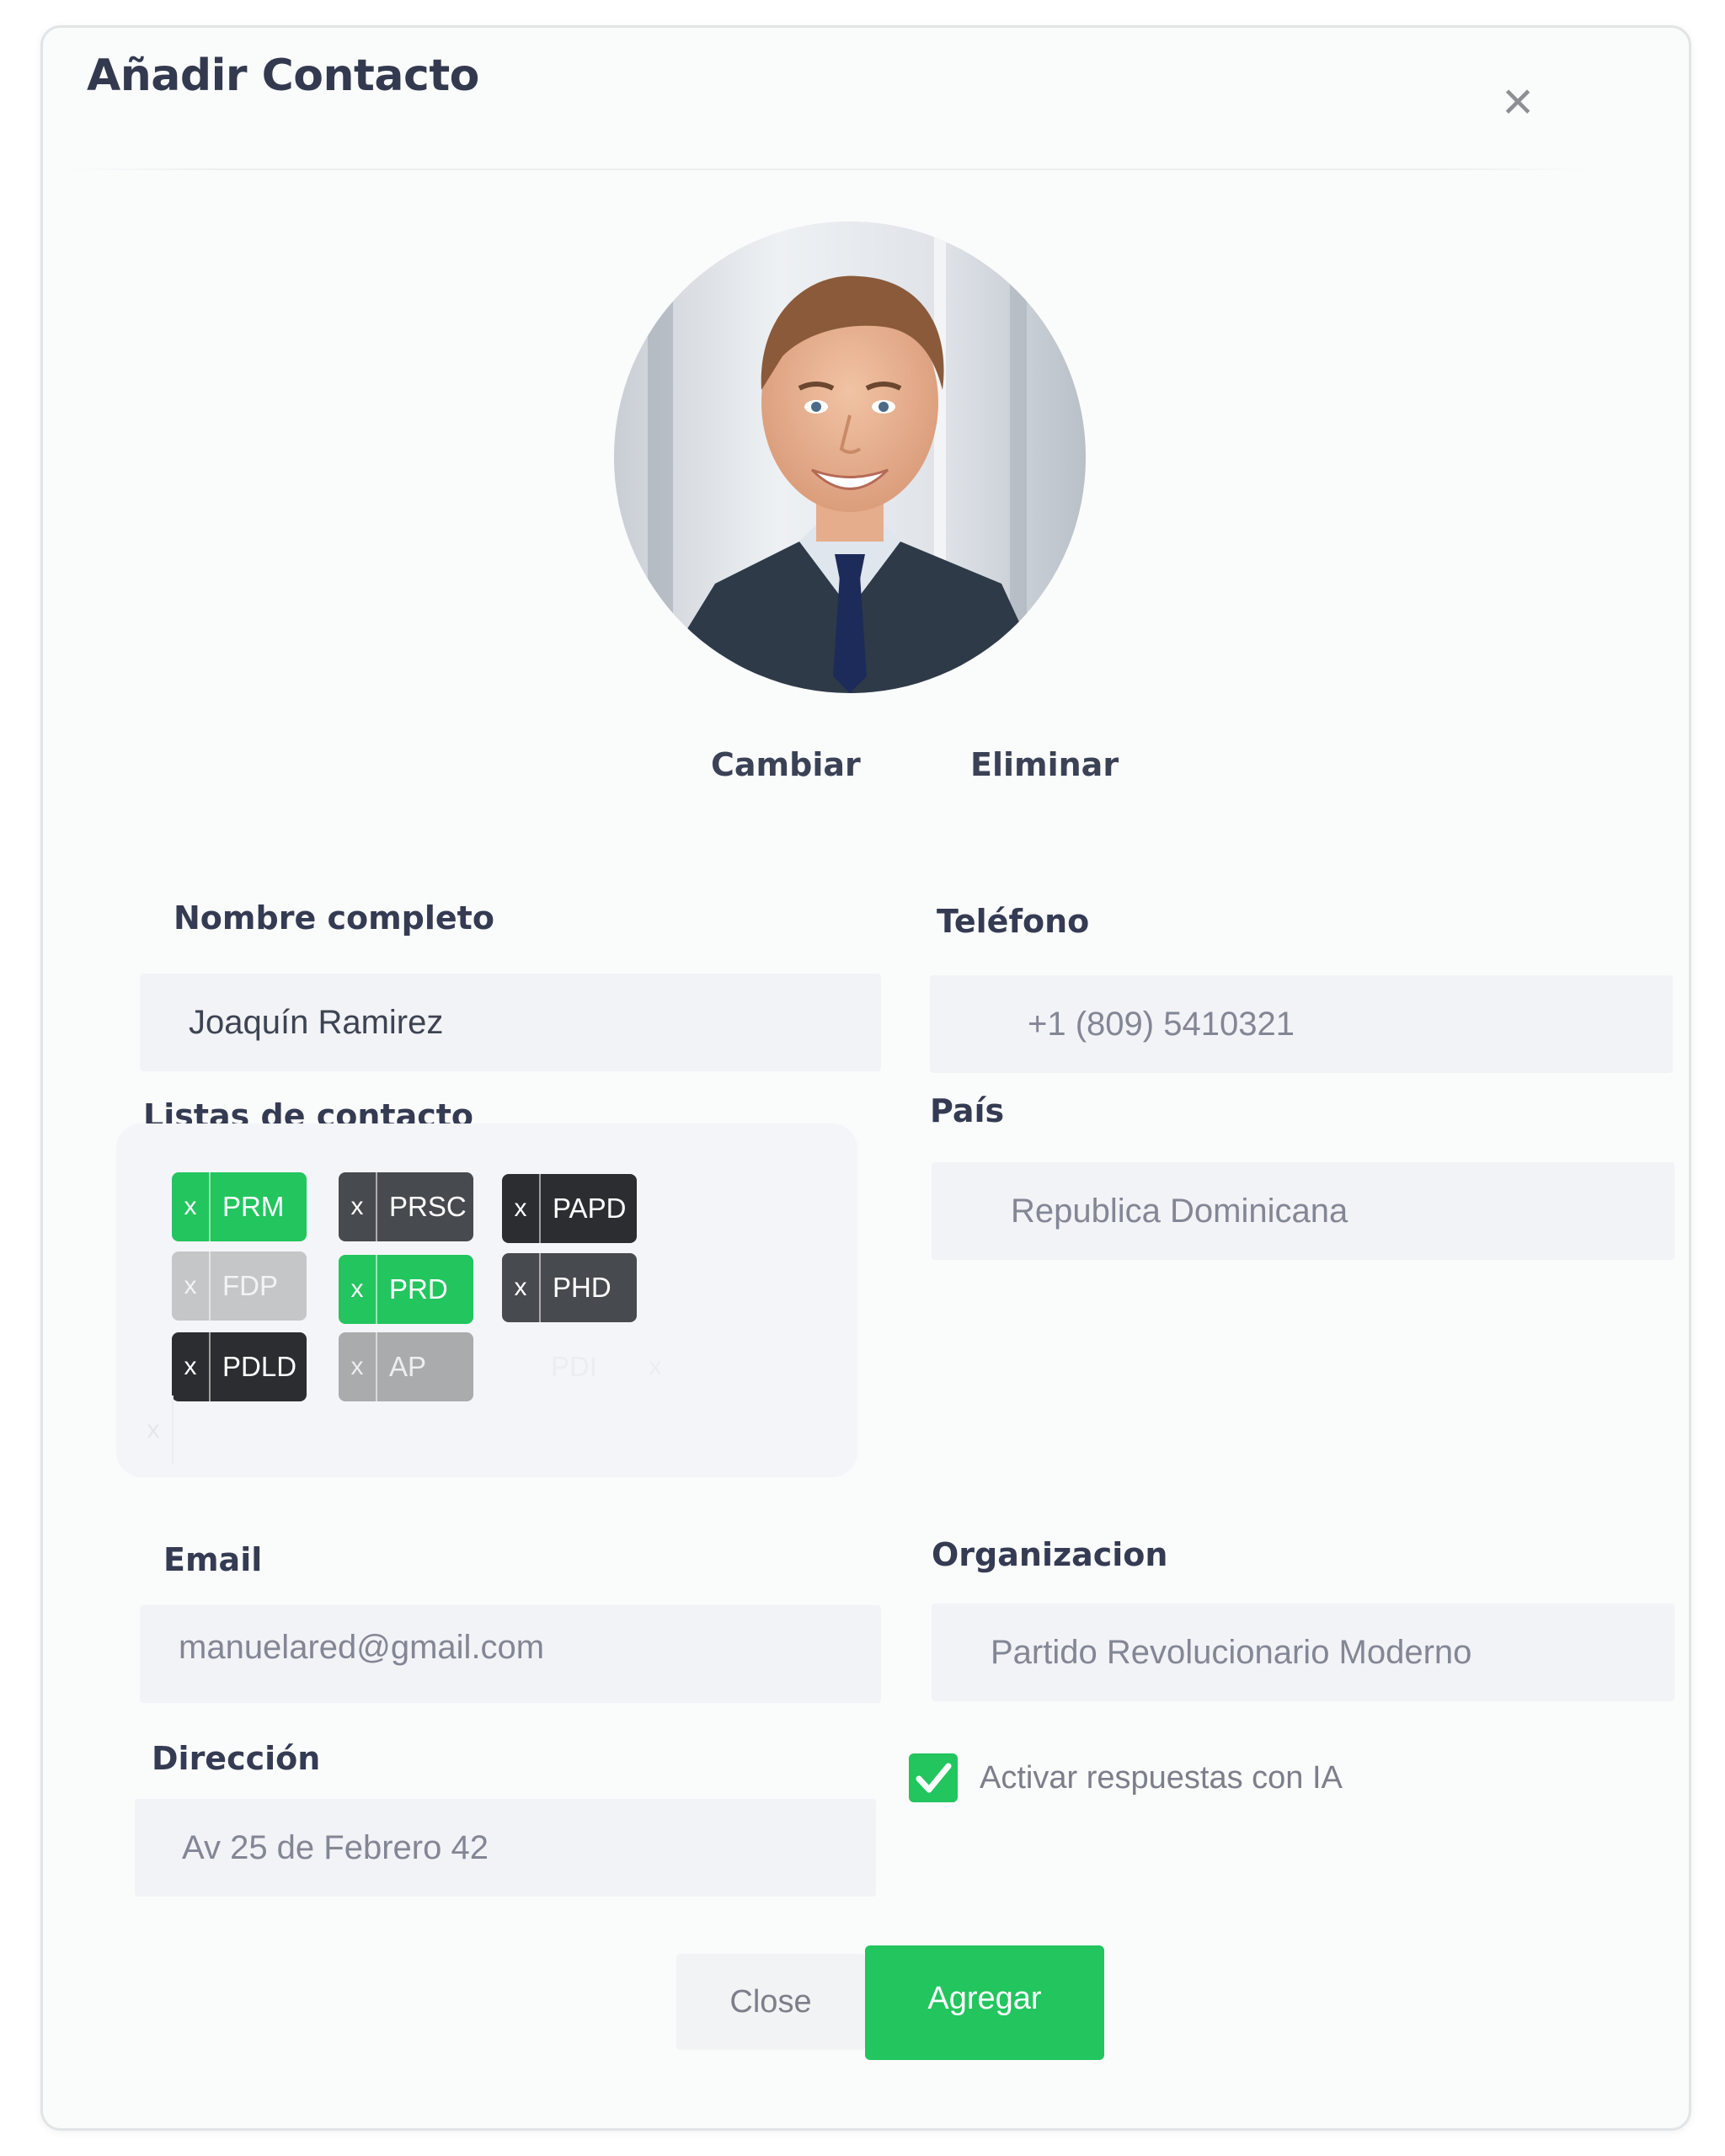 This screenshot has height=2156, width=1725. I want to click on address-input: Av 25 de Febrero 42, so click(505, 1848).